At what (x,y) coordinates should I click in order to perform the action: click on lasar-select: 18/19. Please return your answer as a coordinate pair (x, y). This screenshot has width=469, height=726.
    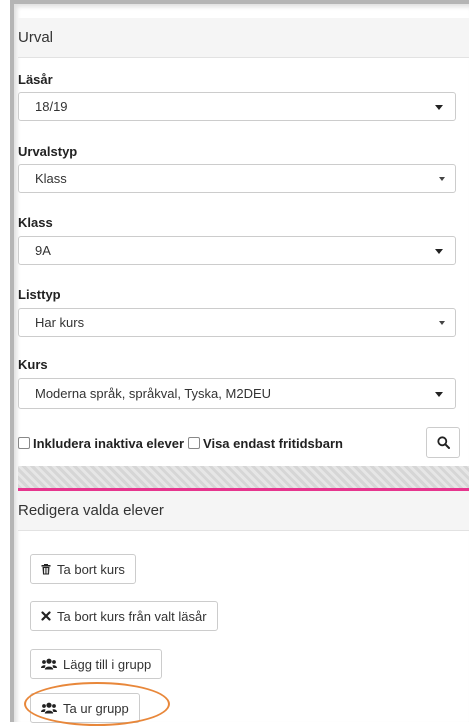
    Looking at the image, I should click on (237, 106).